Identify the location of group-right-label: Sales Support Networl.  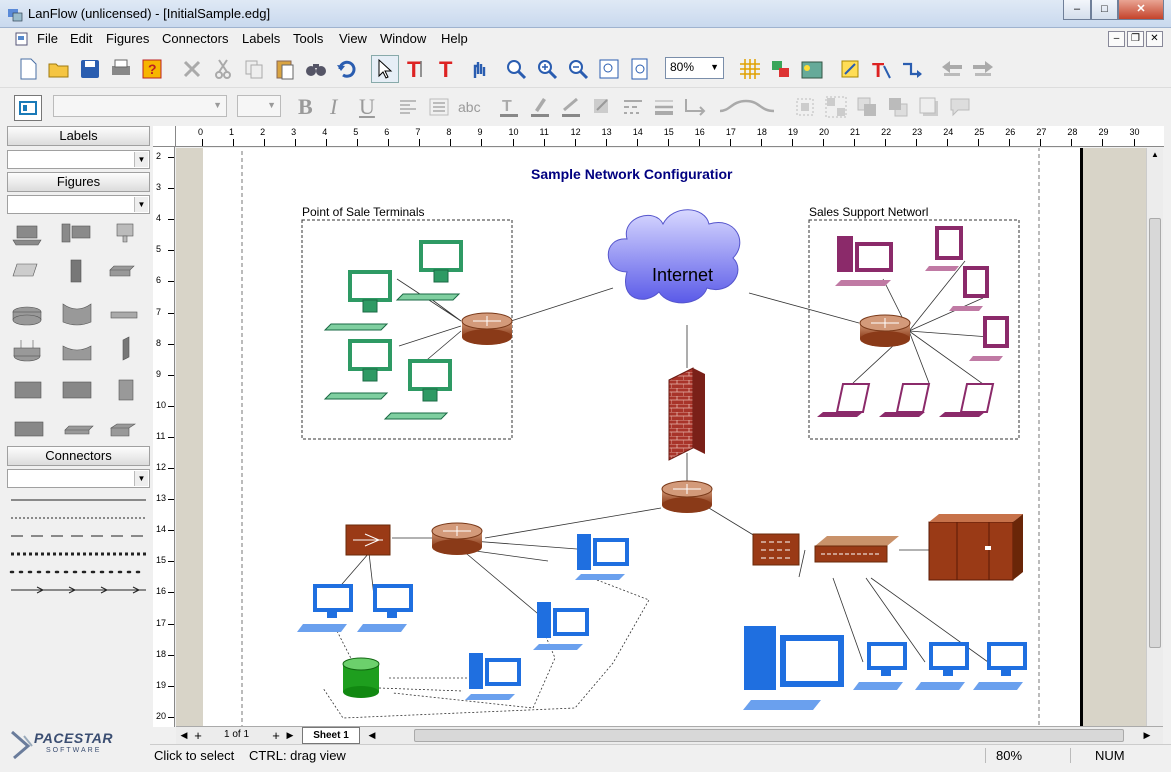
(868, 212).